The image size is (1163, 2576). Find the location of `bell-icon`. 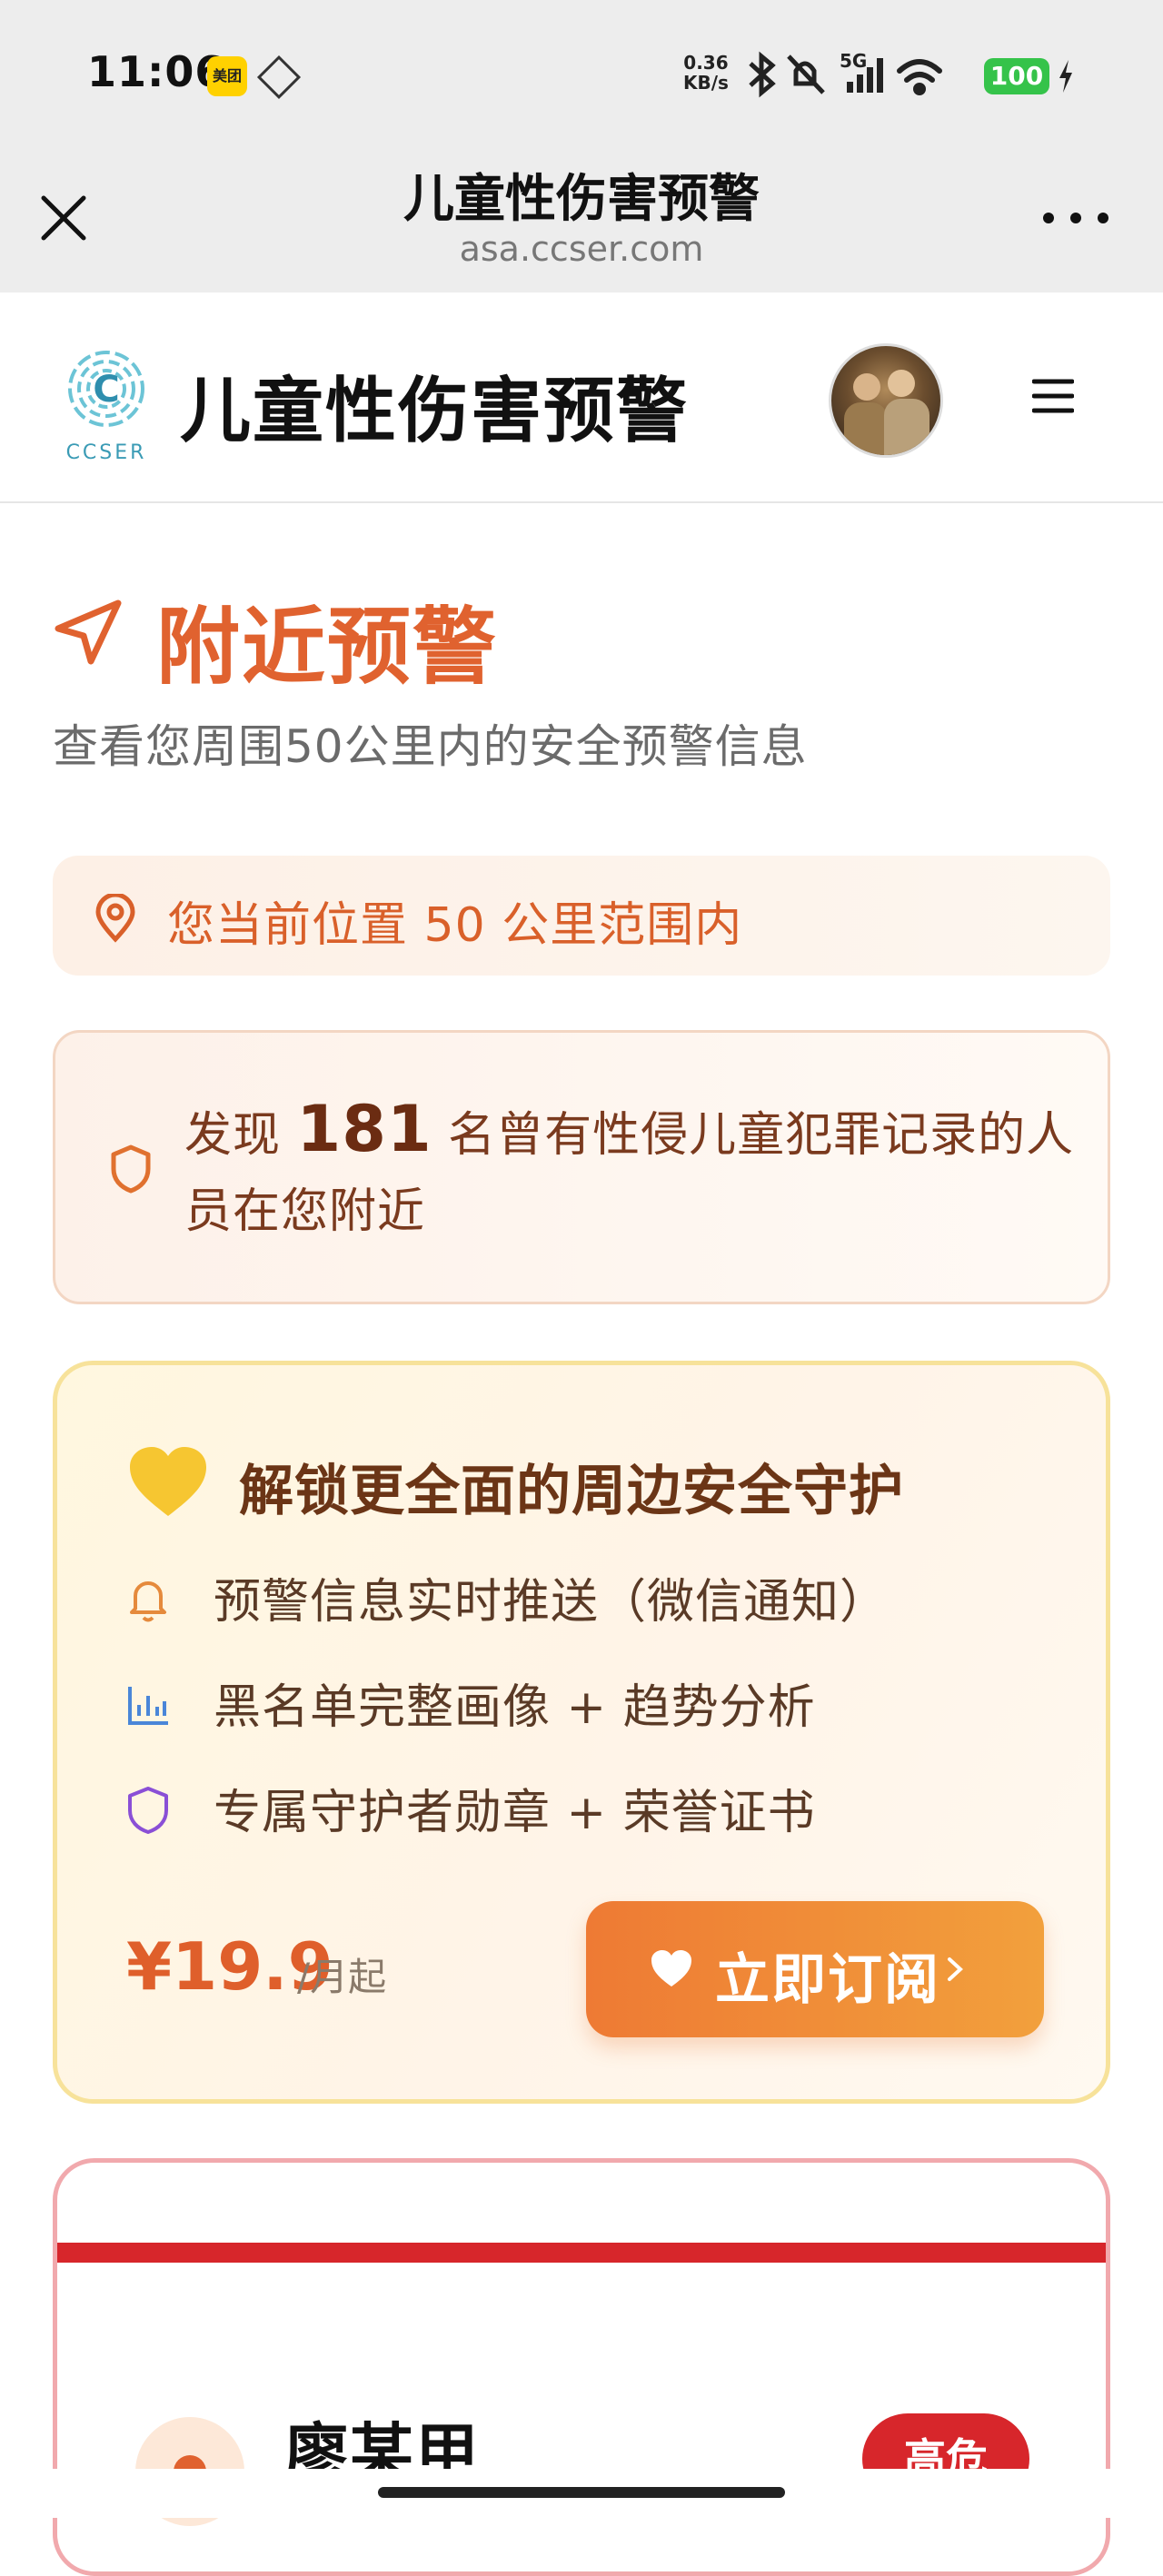

bell-icon is located at coordinates (148, 1601).